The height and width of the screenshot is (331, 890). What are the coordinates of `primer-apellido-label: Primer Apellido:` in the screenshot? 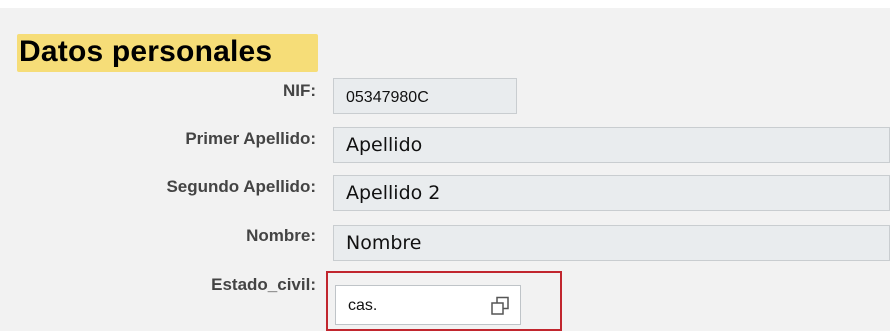 It's located at (250, 138).